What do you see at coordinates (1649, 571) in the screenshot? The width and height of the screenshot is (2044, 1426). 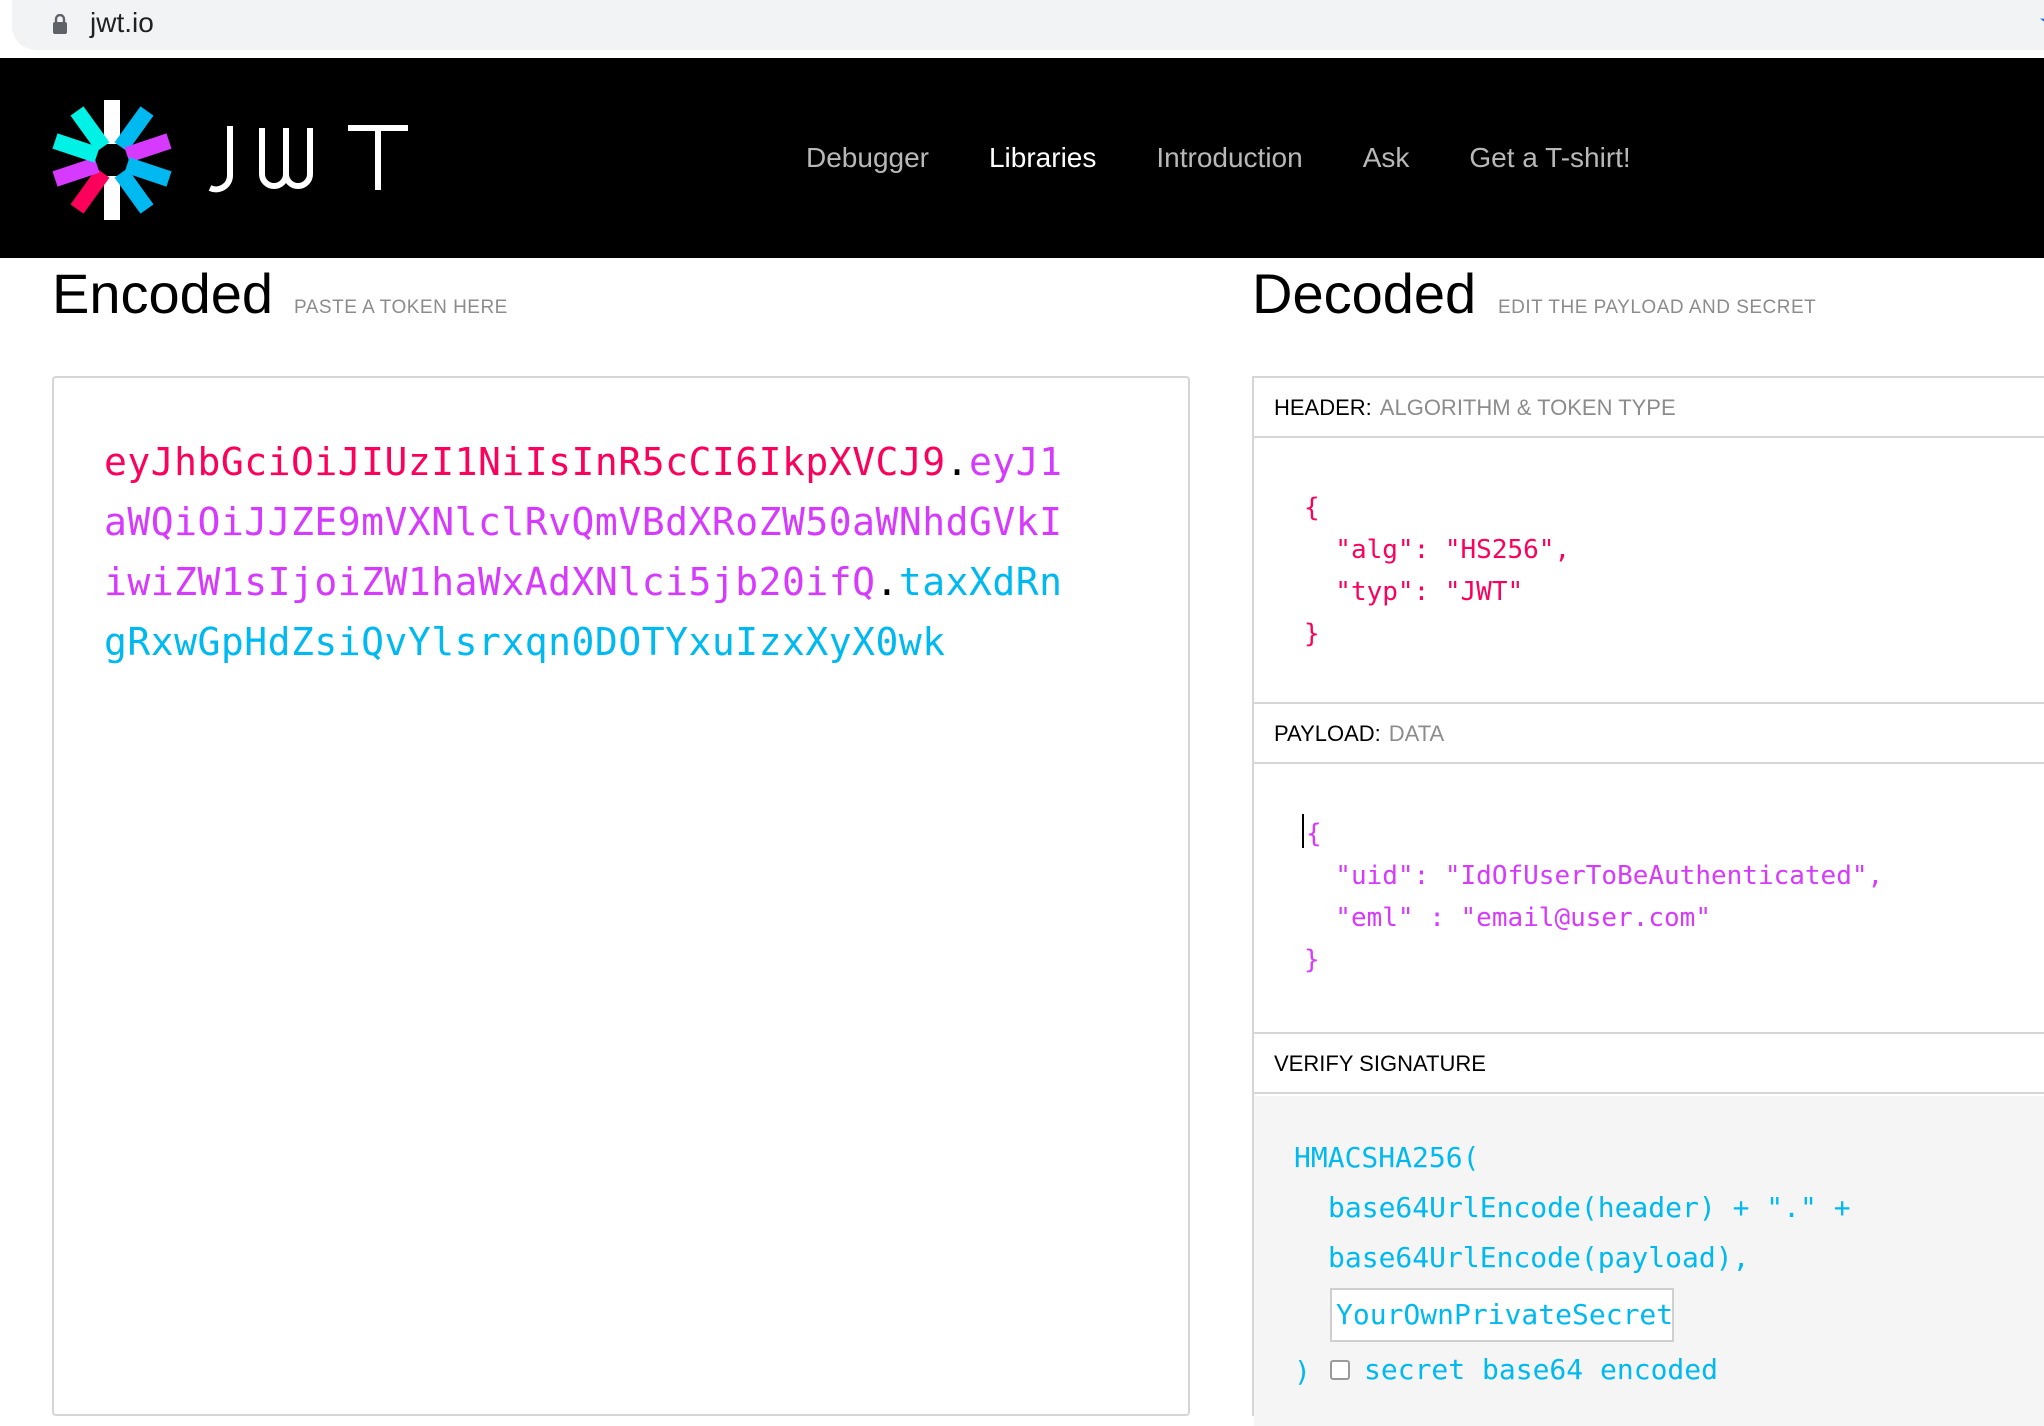 I see `header-json-editor: { "alg": "HS256", "typ": "JWT" }` at bounding box center [1649, 571].